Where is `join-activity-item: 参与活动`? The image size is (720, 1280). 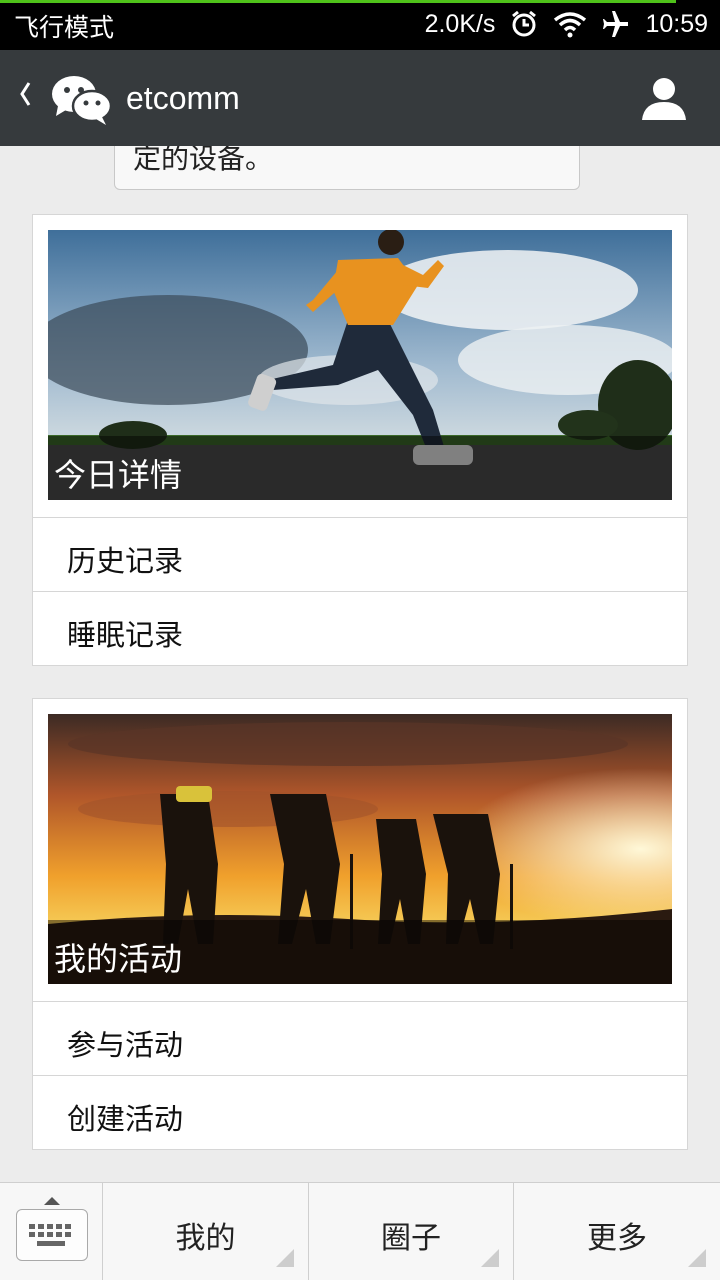 join-activity-item: 参与活动 is located at coordinates (360, 1038).